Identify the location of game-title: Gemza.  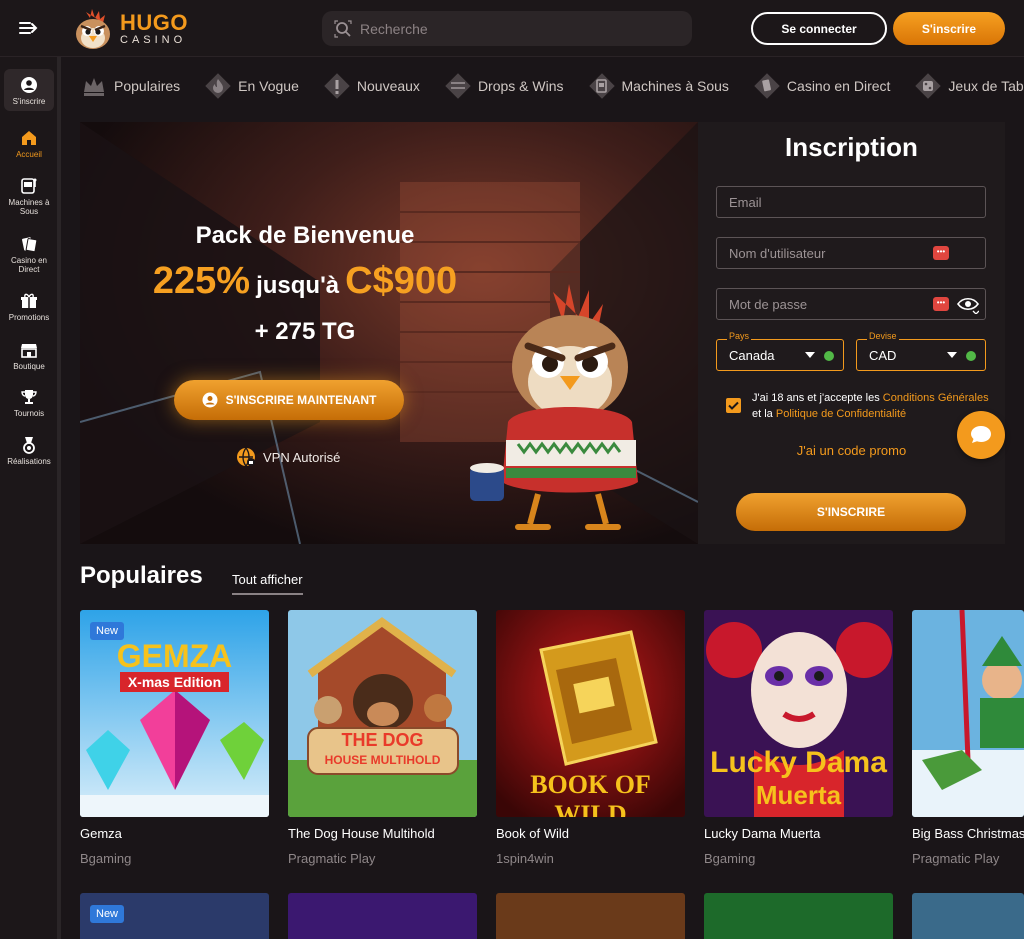
(101, 833).